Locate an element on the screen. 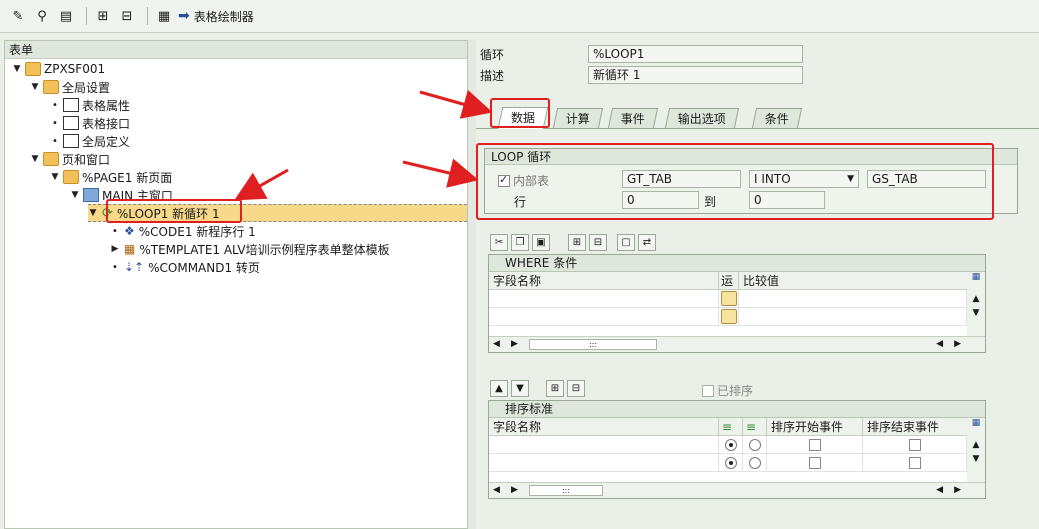  tree-node-command1: • ⇣⇡ %COMMAND1 转页 is located at coordinates (185, 267).